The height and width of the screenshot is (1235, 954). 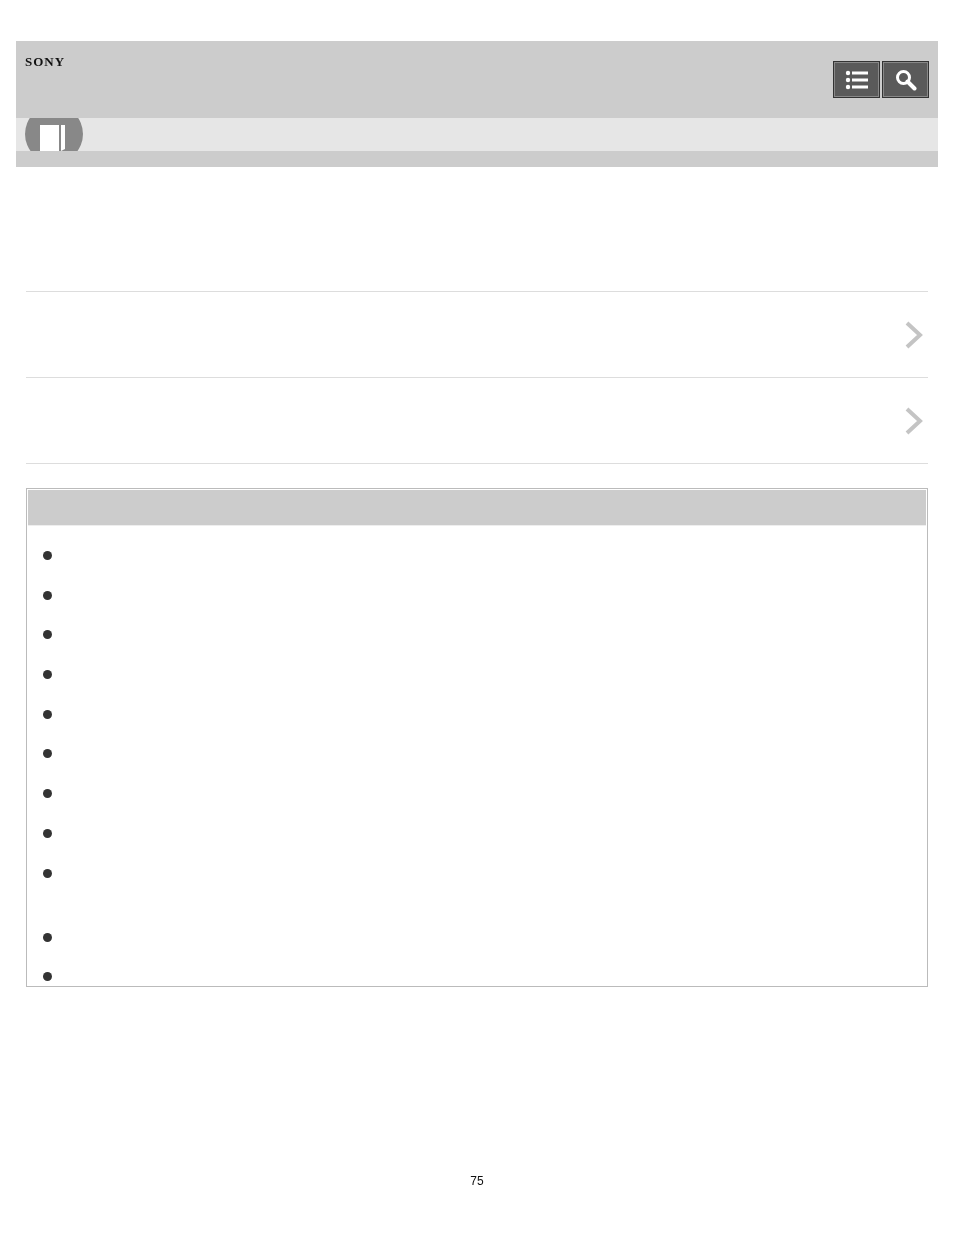 I want to click on list-icon, so click(x=856, y=79).